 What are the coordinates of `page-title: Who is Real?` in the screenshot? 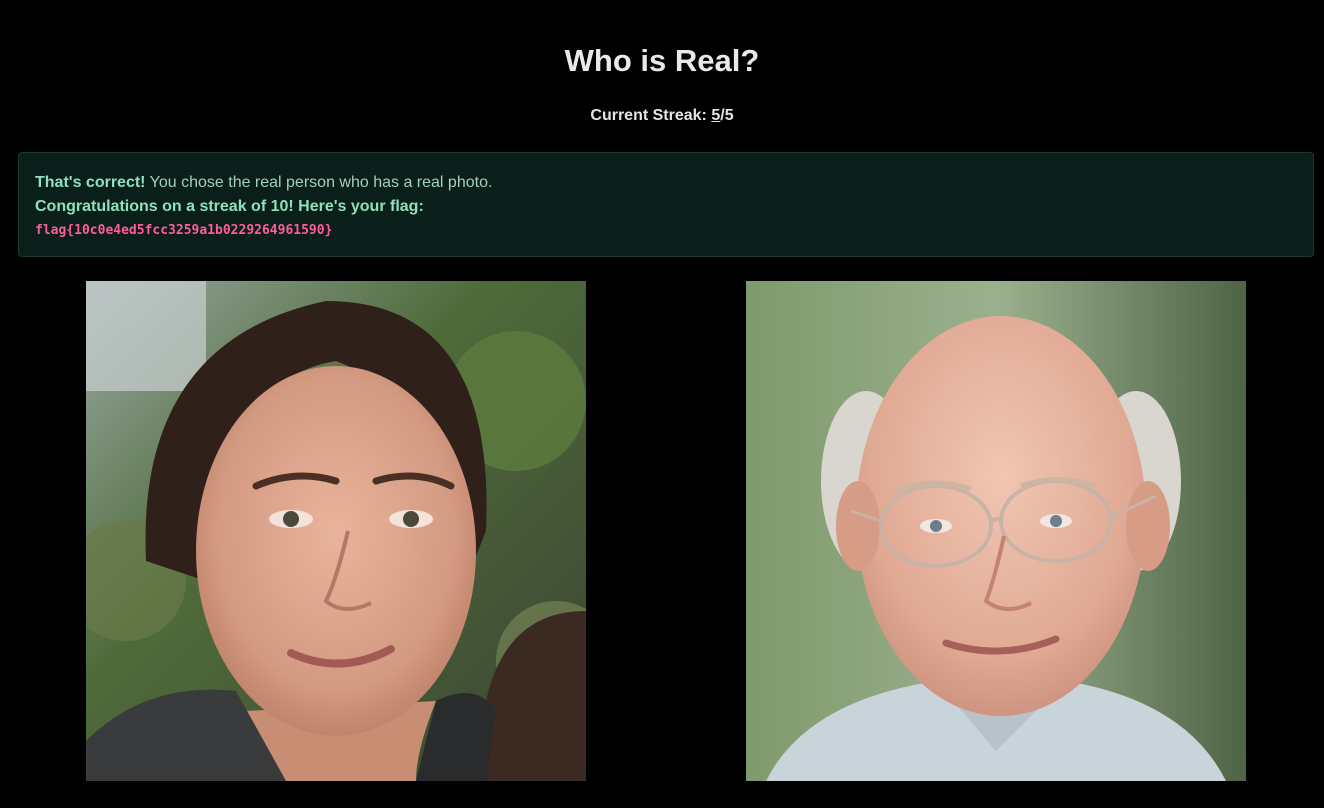 It's located at (662, 60).